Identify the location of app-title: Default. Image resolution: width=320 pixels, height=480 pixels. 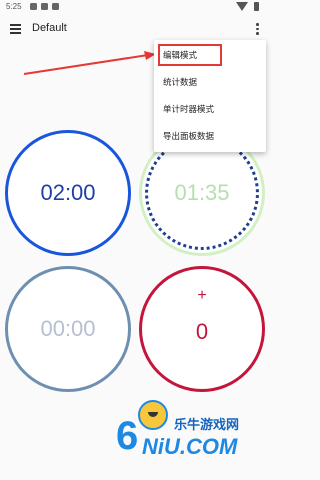
(49, 28).